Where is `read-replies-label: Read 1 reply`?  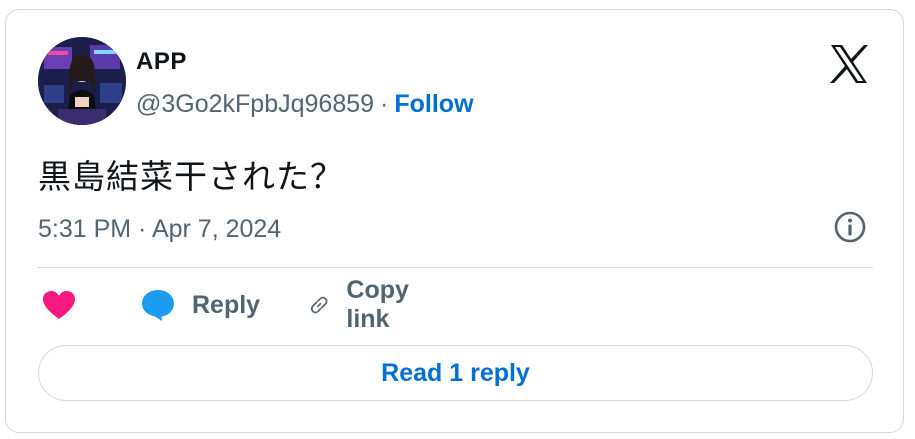
read-replies-label: Read 1 reply is located at coordinates (455, 372).